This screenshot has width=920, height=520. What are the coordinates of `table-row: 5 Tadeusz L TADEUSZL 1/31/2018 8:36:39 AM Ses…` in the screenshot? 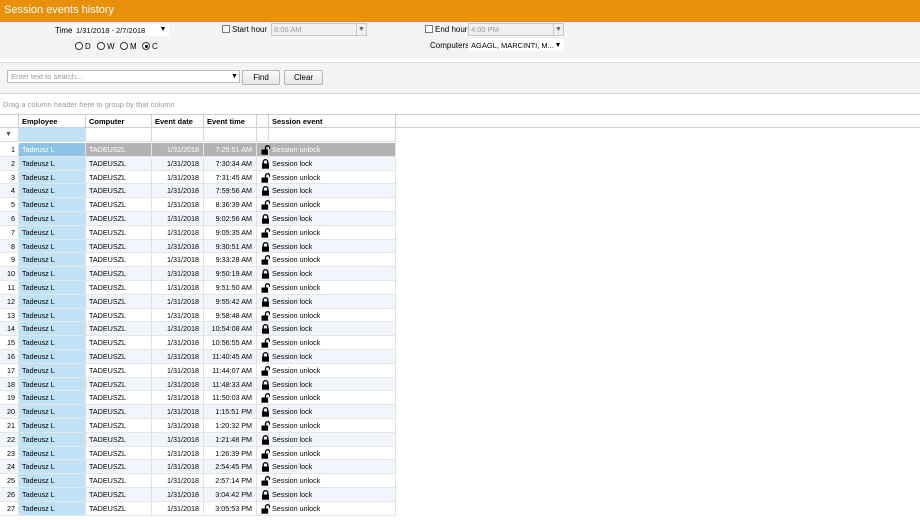 It's located at (198, 205).